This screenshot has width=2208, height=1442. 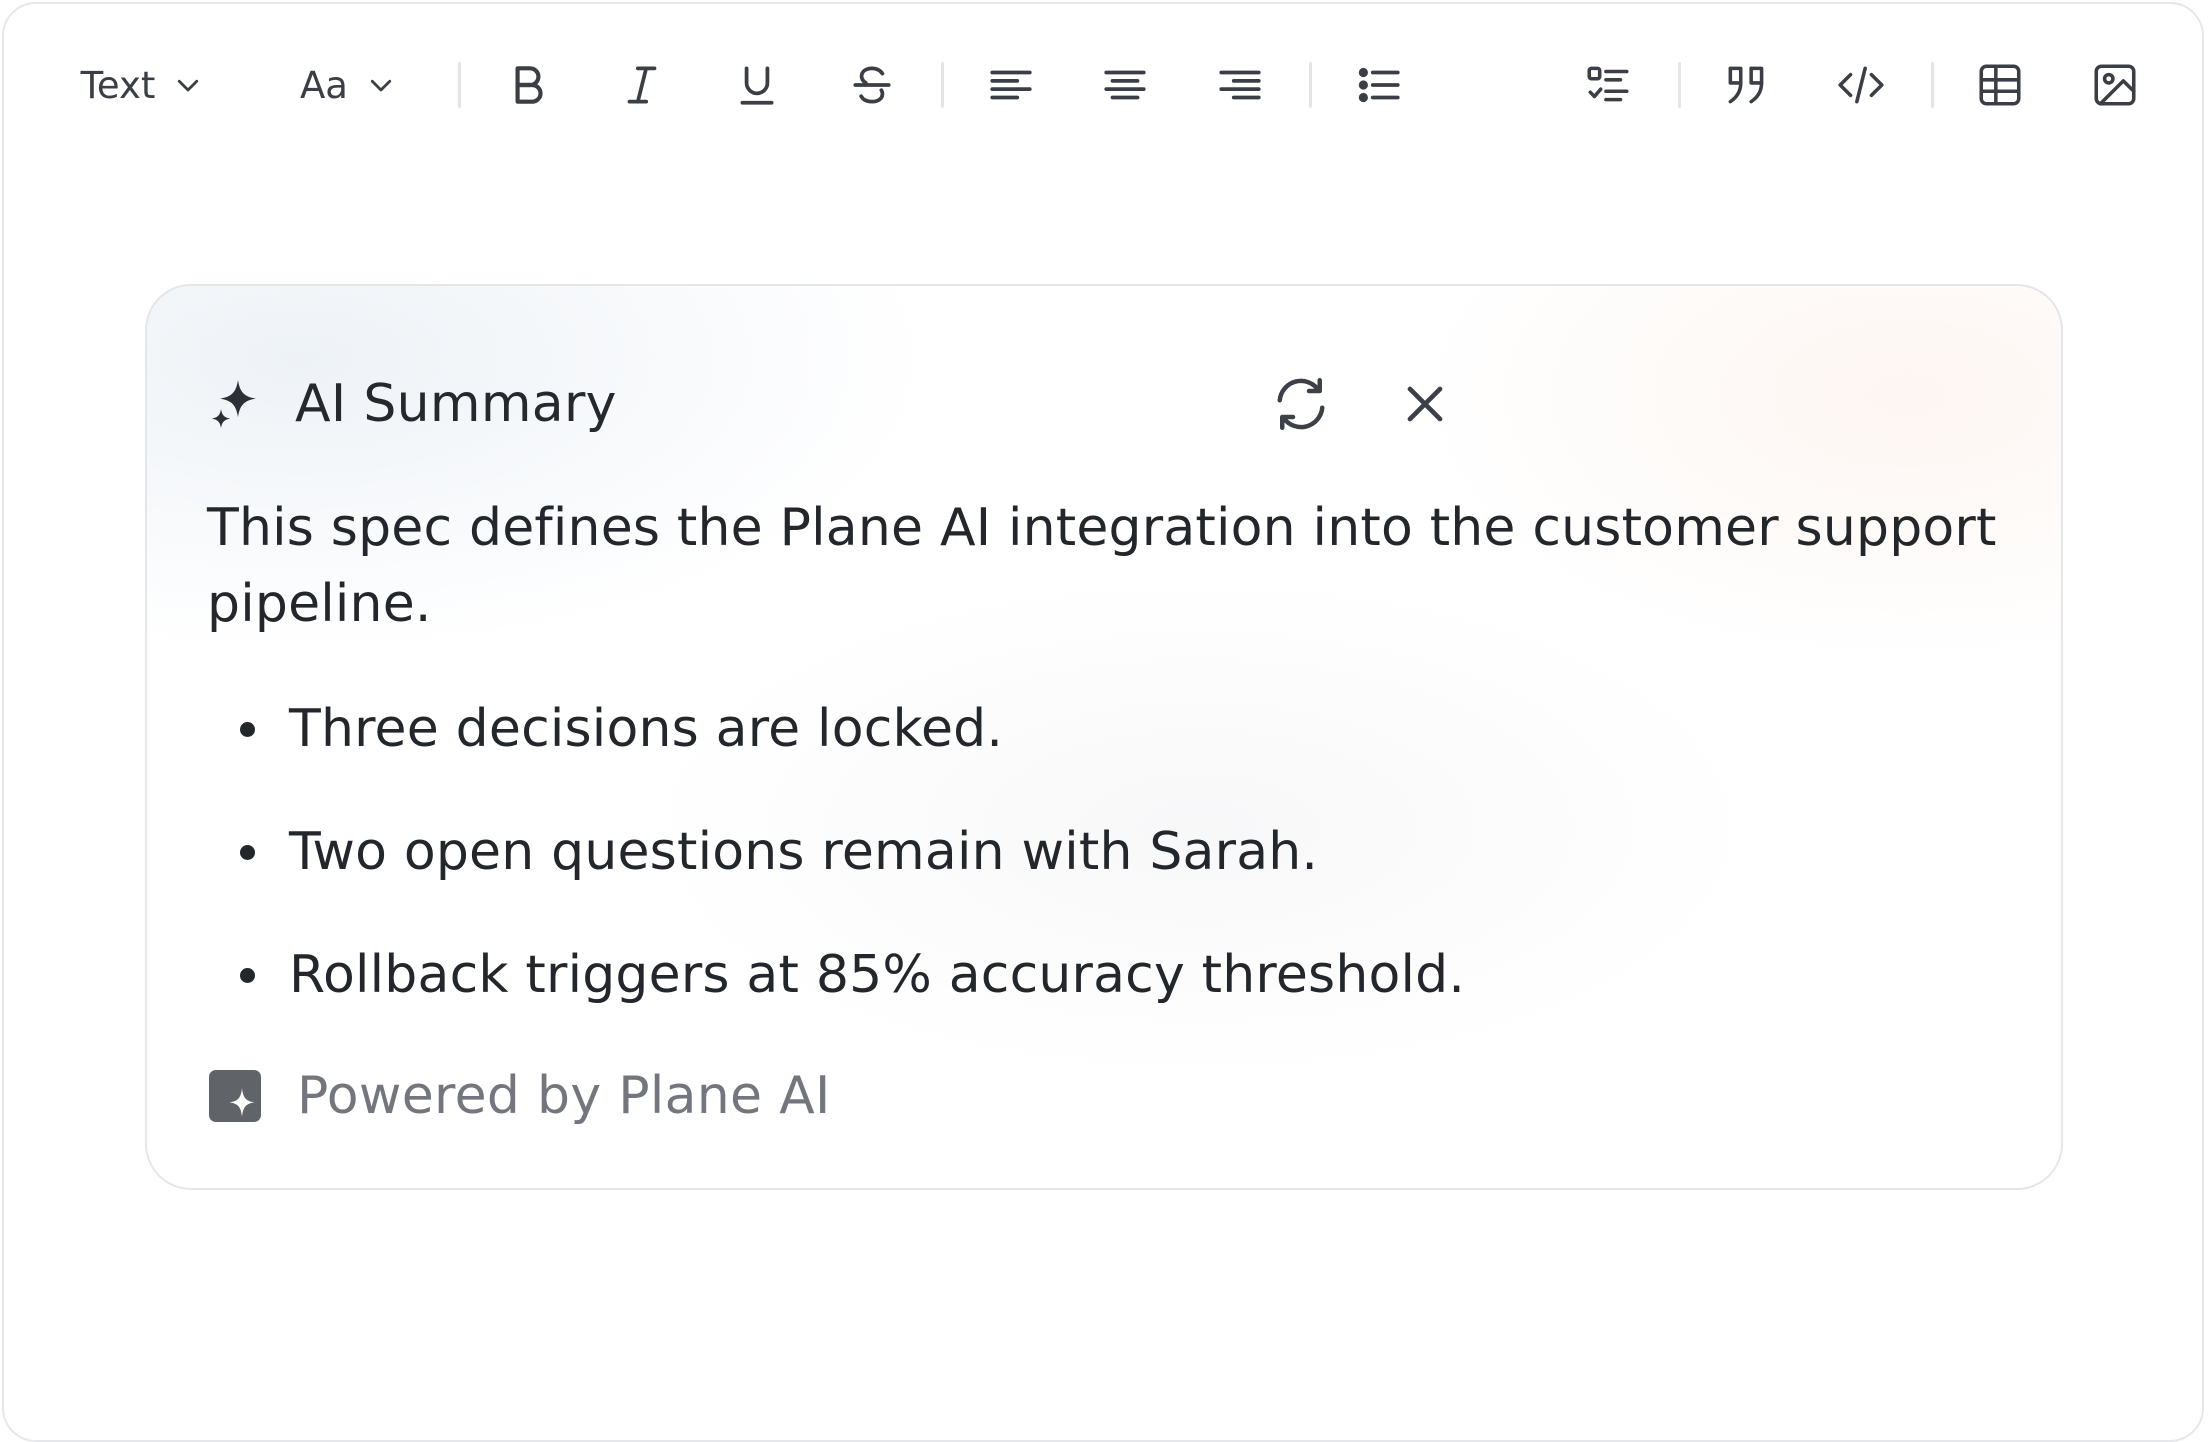 I want to click on close-icon, so click(x=1425, y=404).